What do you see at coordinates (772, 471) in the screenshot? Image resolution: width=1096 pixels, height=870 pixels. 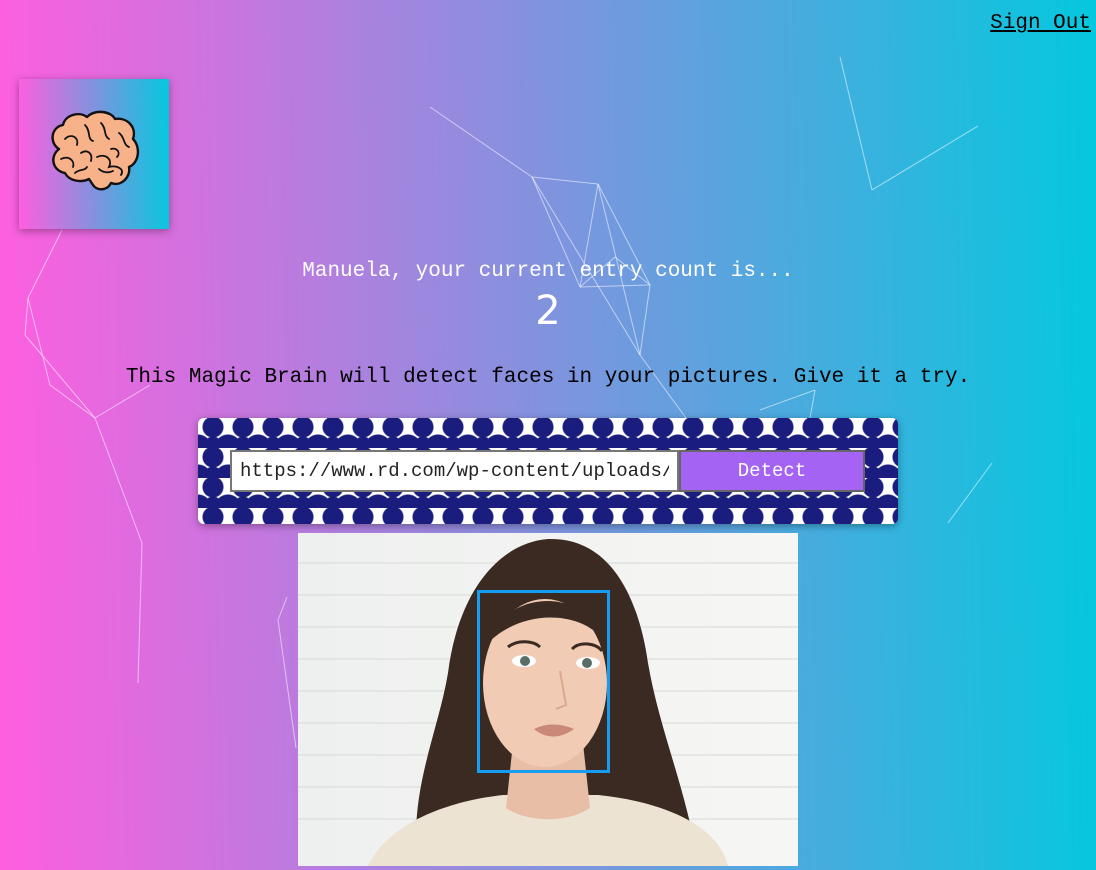 I see `detect-button: Detect` at bounding box center [772, 471].